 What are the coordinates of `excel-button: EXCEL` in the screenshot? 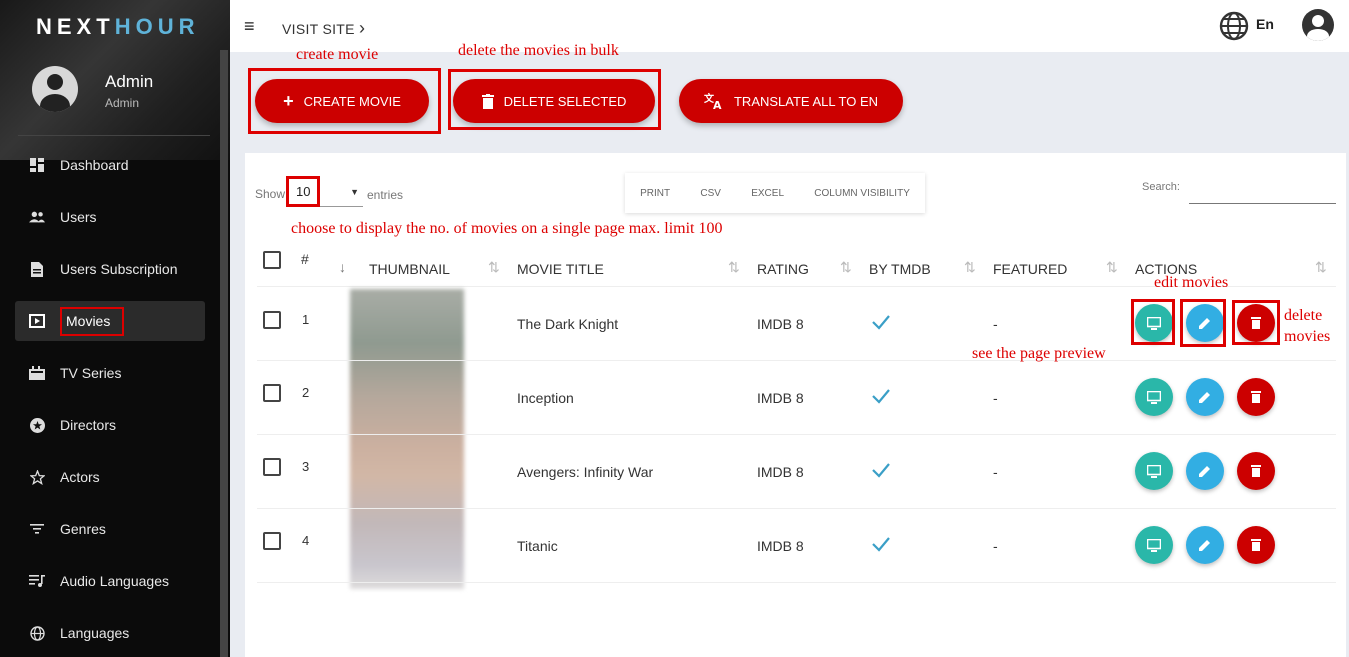 It's located at (767, 193).